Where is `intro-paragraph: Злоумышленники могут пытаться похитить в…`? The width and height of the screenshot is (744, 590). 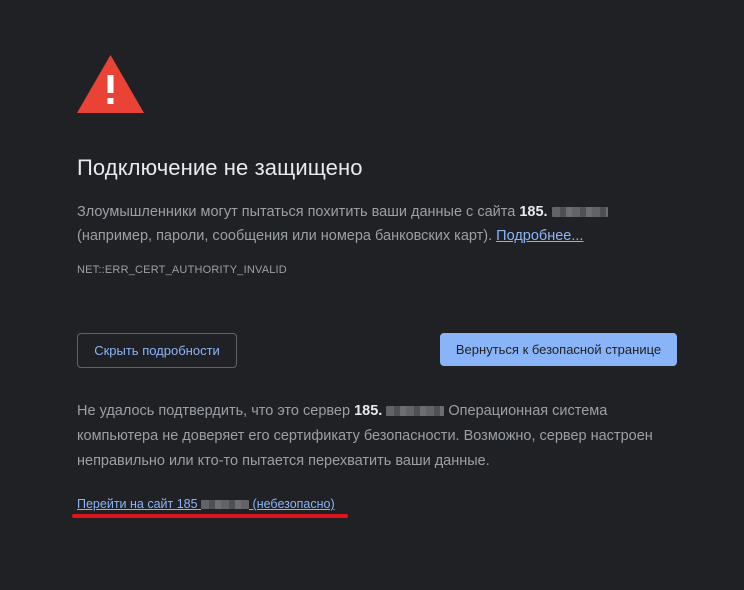 intro-paragraph: Злоумышленники могут пытаться похитить в… is located at coordinates (377, 224).